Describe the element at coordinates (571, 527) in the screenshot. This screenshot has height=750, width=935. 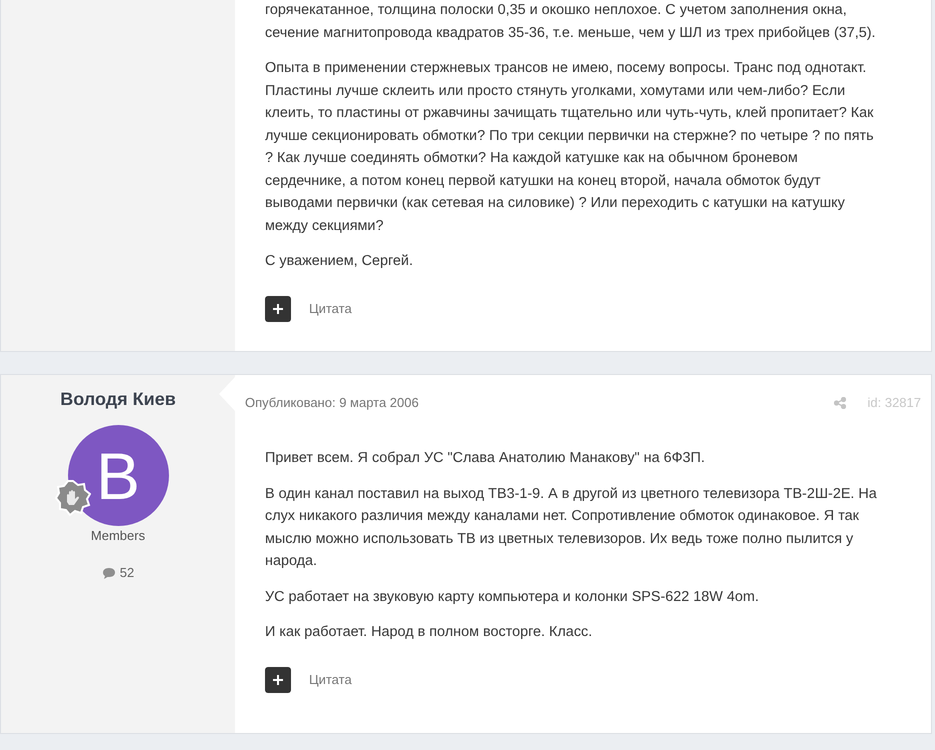
I see `post-paragraph: В один канал поставил на выход ТВ3-1-9. А в другой из цветного телевизора ТВ-2Ш-2Е. На слух никакого различия между каналами нет. Сопротивление обмоток одинаковое. Я так мыслю можно использовать ТВ из цветных телевизоров. Их ведь тоже полно пылится у народа.` at that location.